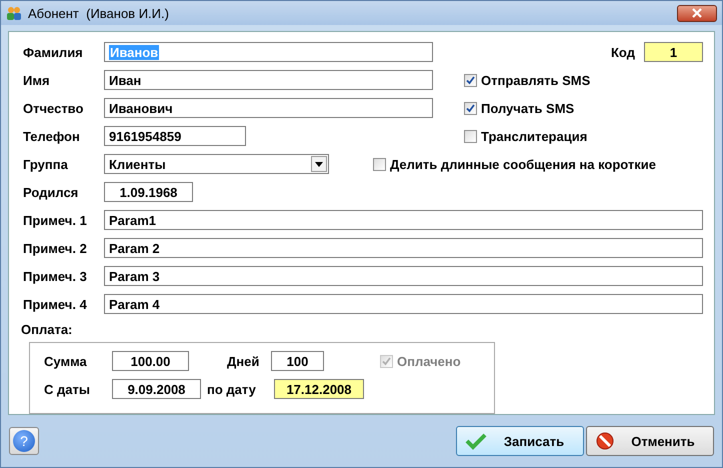 Image resolution: width=723 pixels, height=468 pixels. What do you see at coordinates (297, 361) in the screenshot?
I see `days-field: 100` at bounding box center [297, 361].